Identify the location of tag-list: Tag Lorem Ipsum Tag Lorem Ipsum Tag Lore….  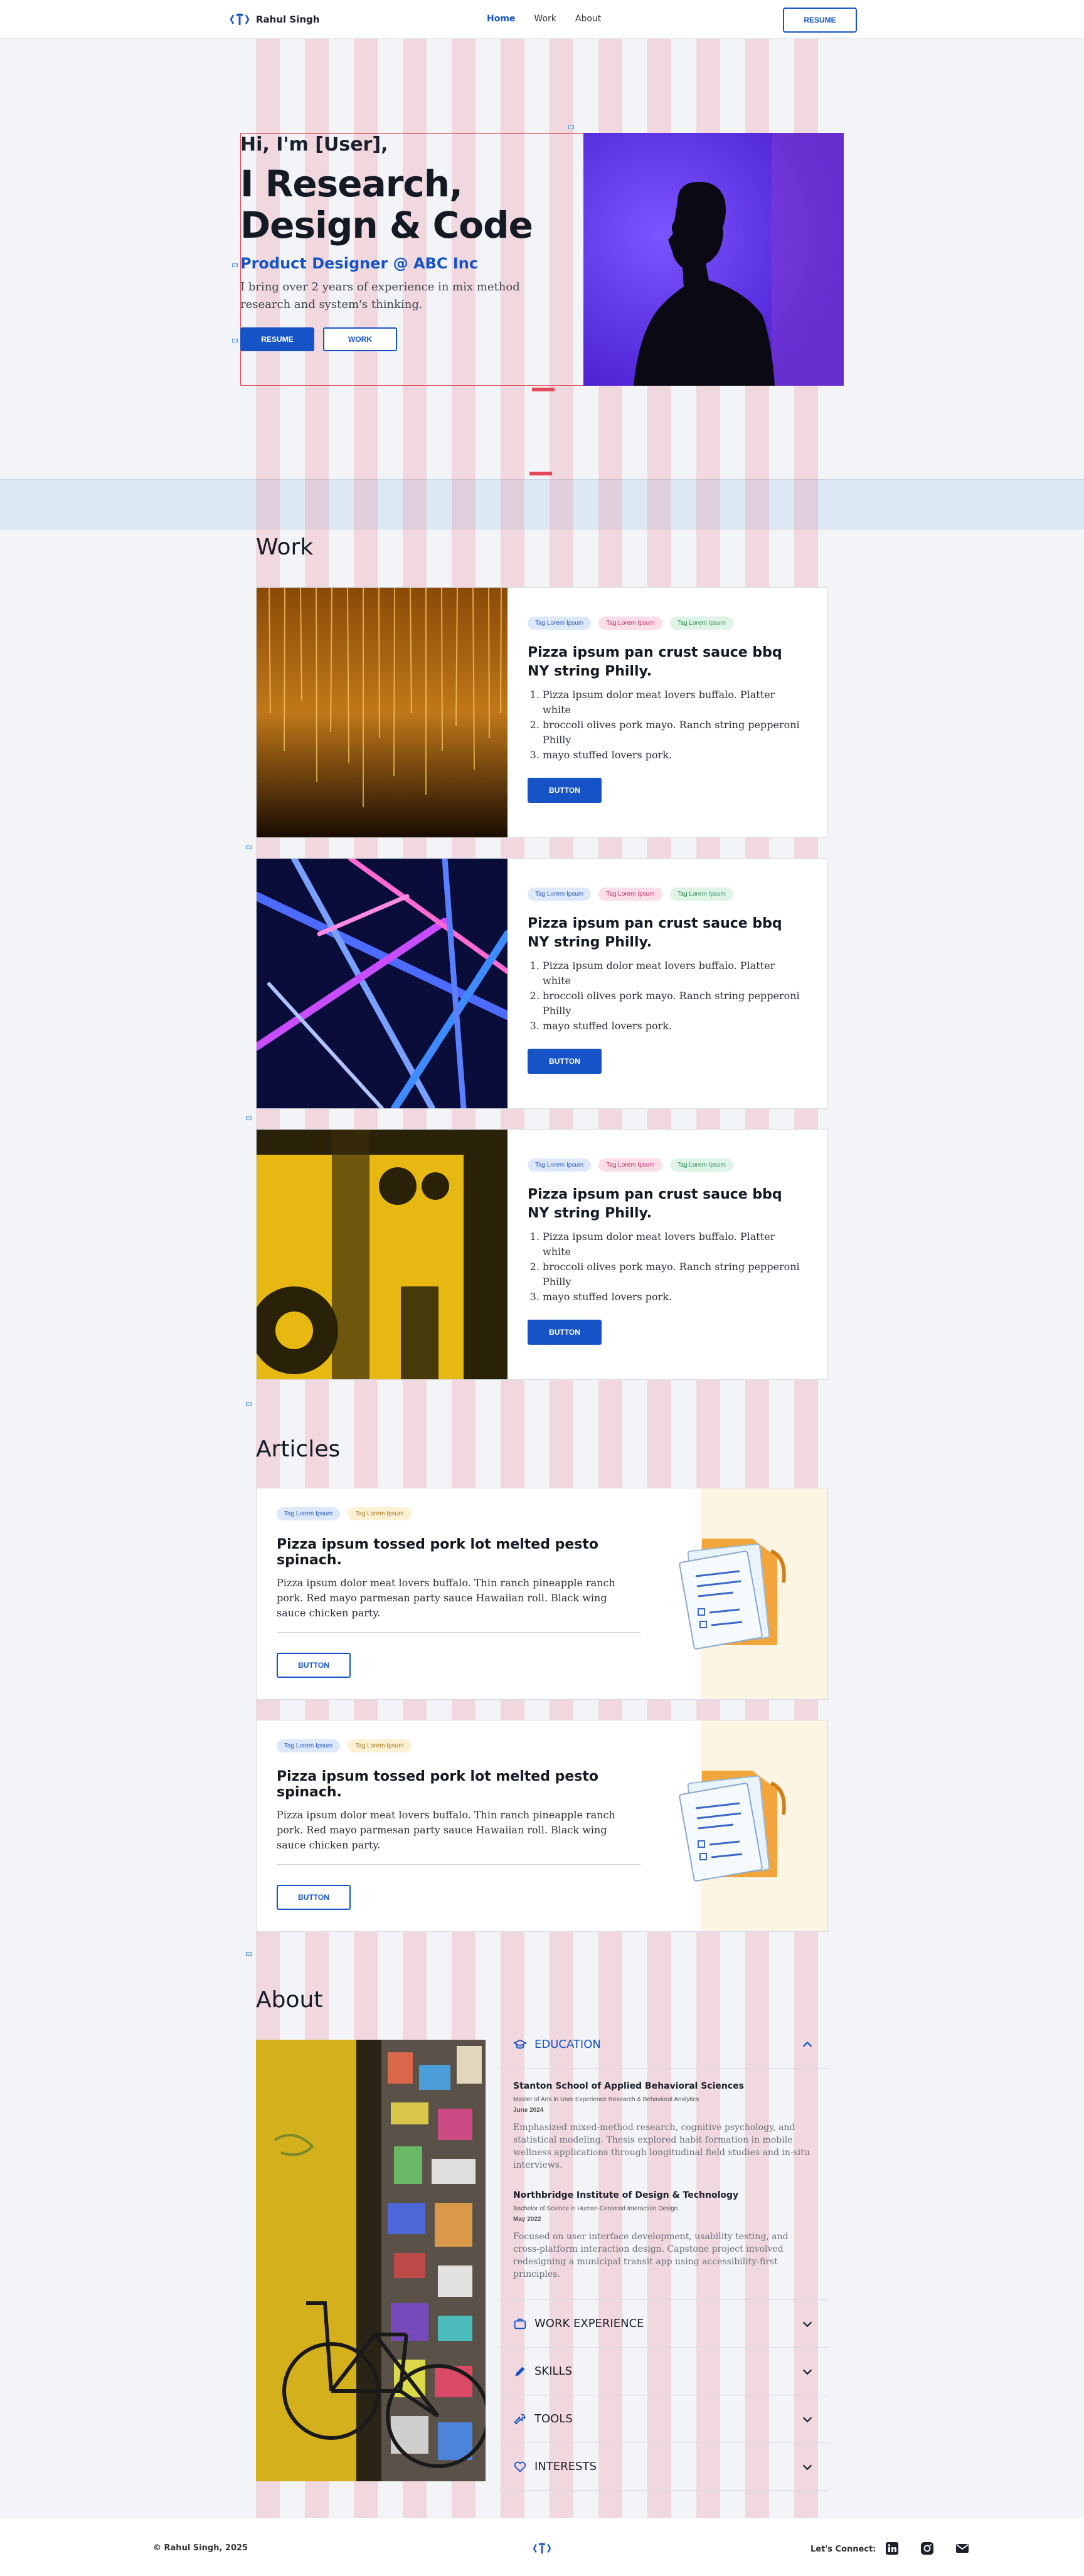
(677, 894).